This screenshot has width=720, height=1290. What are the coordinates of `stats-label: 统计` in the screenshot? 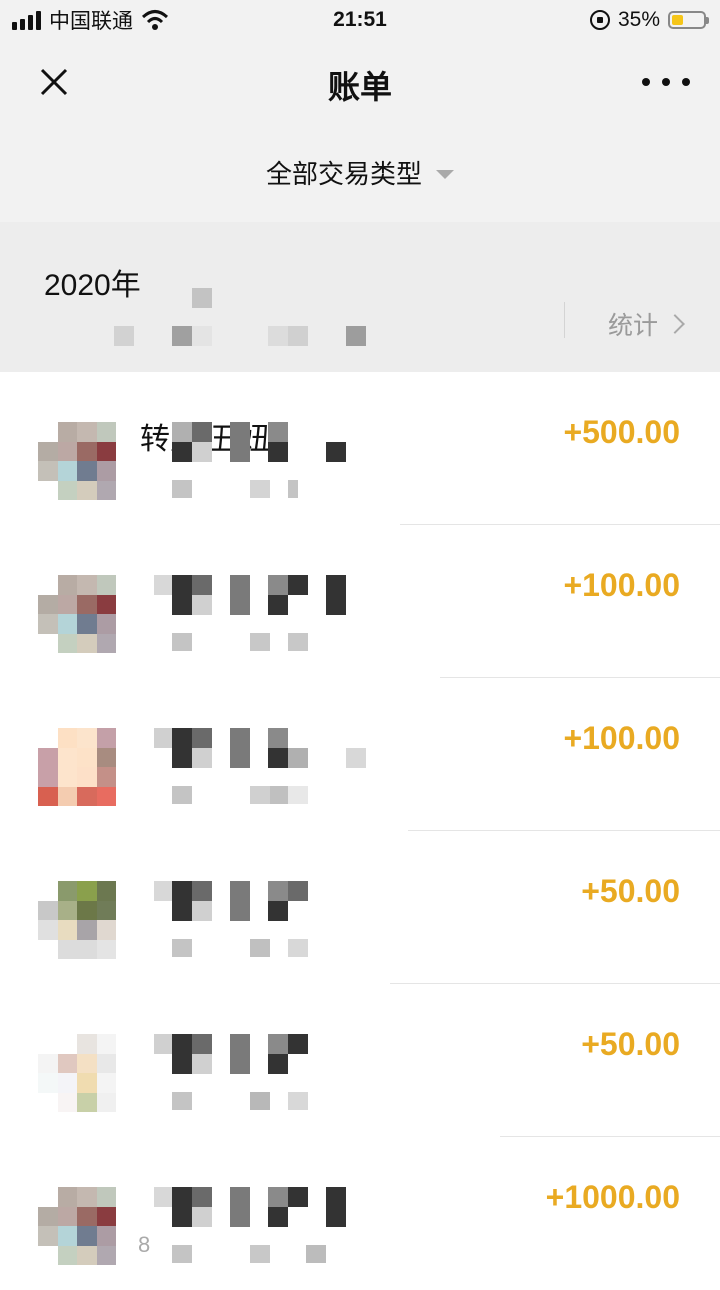 It's located at (633, 326).